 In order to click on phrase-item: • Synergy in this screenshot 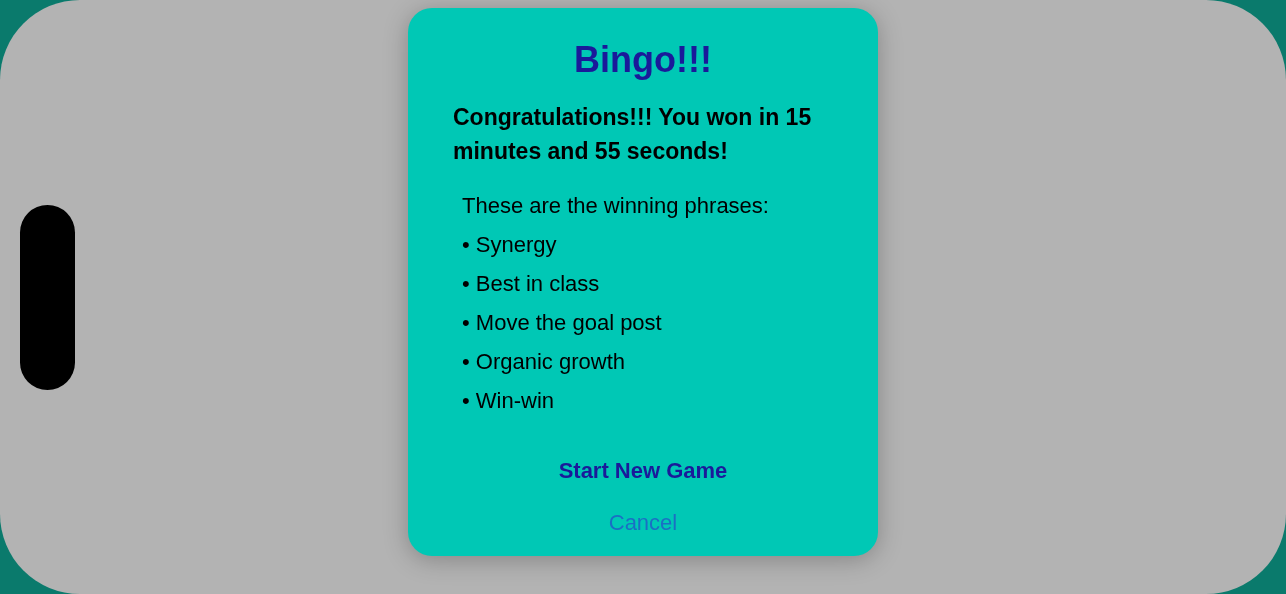, I will do `click(510, 245)`.